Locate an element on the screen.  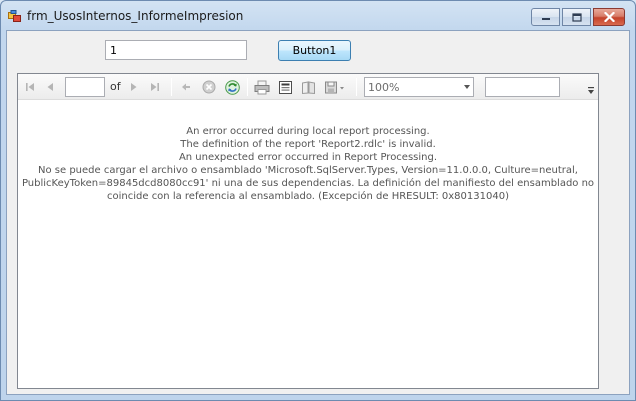
page-of-label: of is located at coordinates (115, 86).